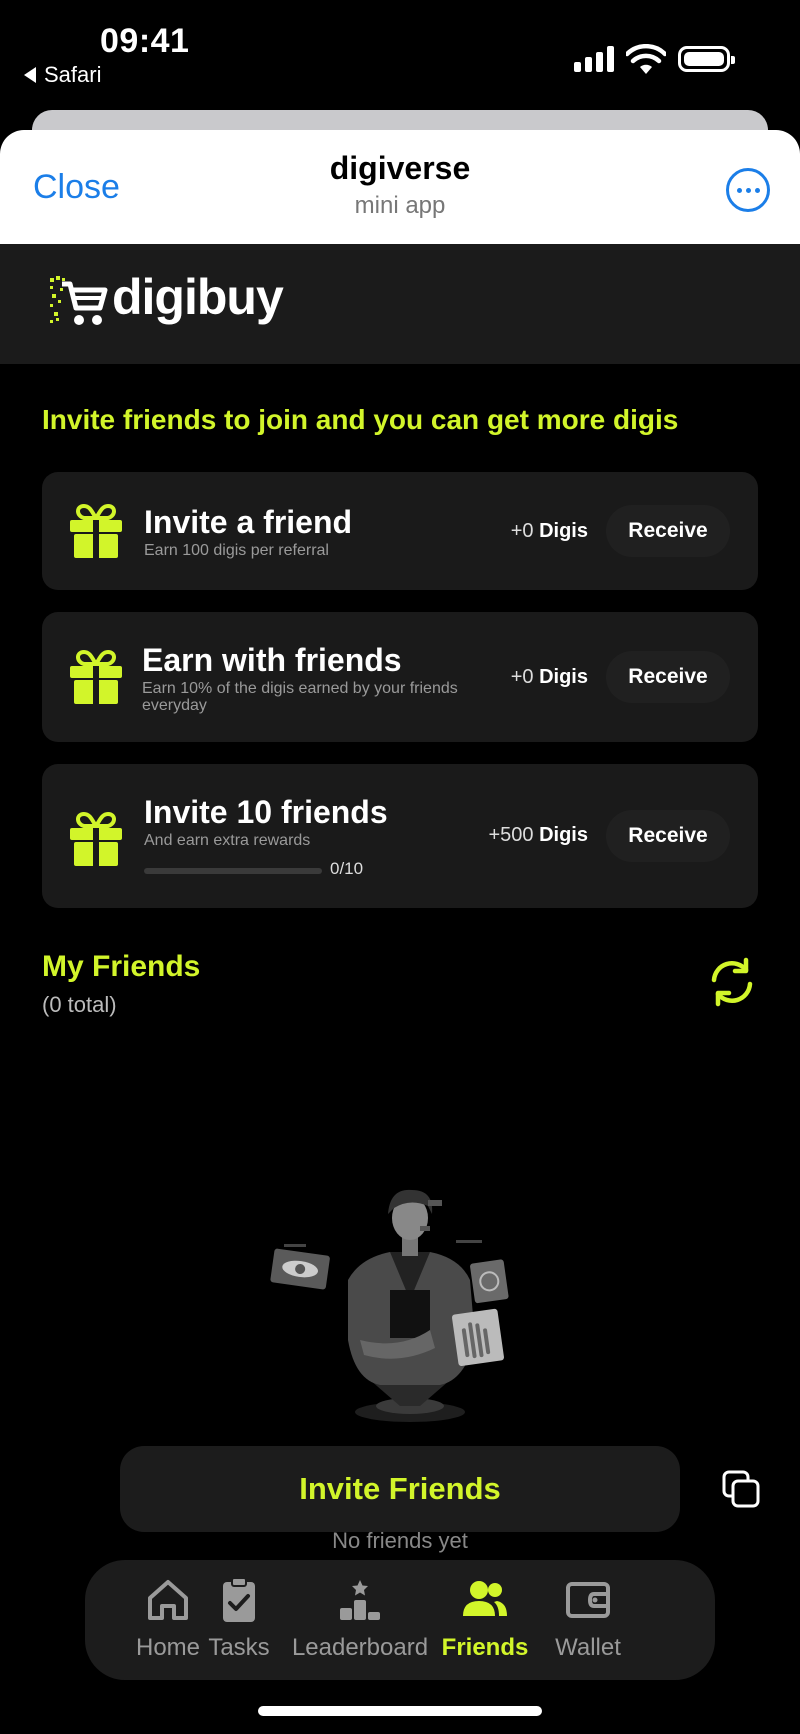  I want to click on brand-bar: digibuy, so click(400, 304).